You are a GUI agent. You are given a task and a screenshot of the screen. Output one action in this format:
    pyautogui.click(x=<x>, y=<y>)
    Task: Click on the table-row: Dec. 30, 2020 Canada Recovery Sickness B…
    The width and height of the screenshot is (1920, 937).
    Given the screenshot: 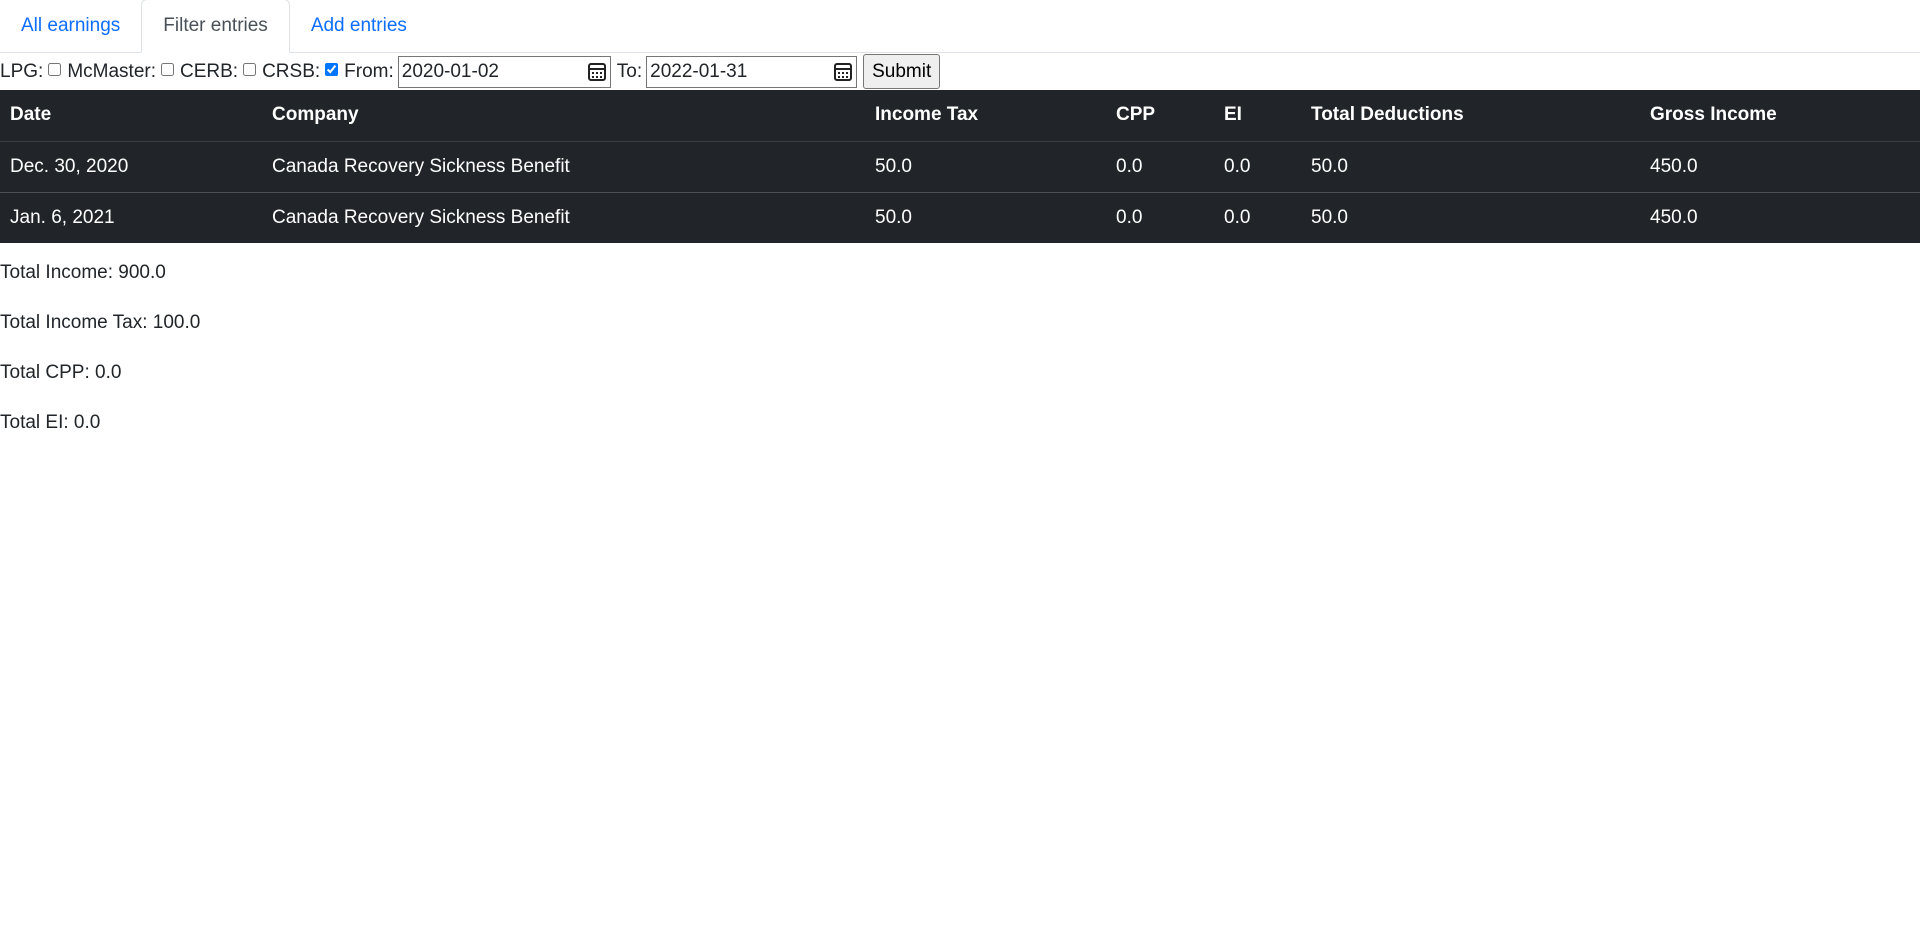 What is the action you would take?
    pyautogui.click(x=960, y=166)
    